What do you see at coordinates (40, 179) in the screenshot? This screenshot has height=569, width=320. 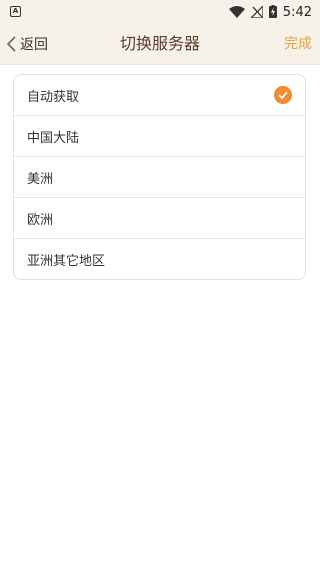 I see `server-option-label: 美洲` at bounding box center [40, 179].